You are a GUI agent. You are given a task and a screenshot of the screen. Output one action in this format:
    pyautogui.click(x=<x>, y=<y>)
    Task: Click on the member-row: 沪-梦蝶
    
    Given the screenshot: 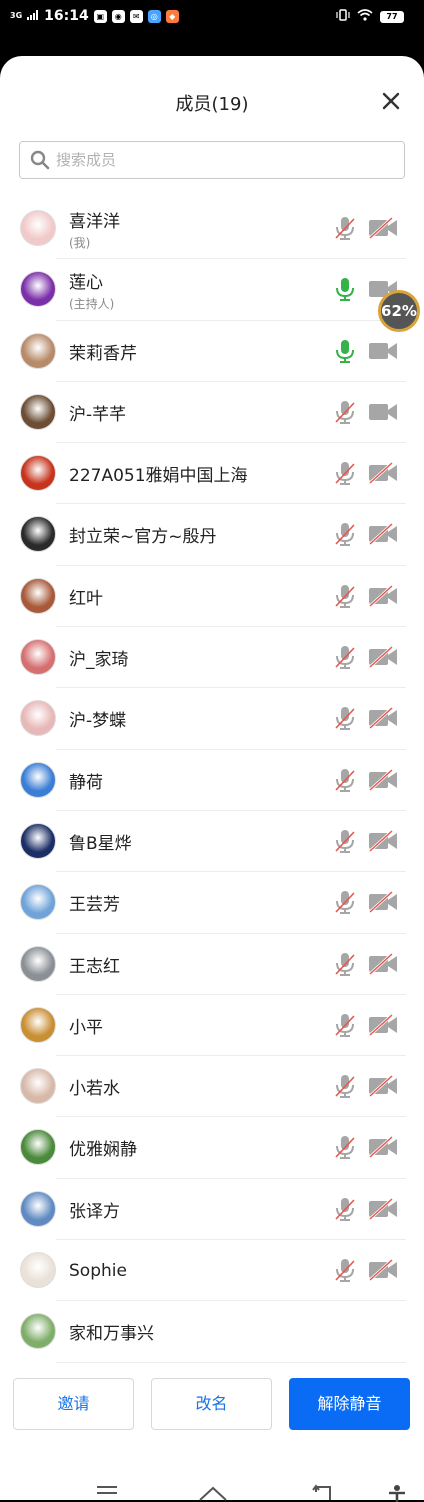 What is the action you would take?
    pyautogui.click(x=212, y=719)
    